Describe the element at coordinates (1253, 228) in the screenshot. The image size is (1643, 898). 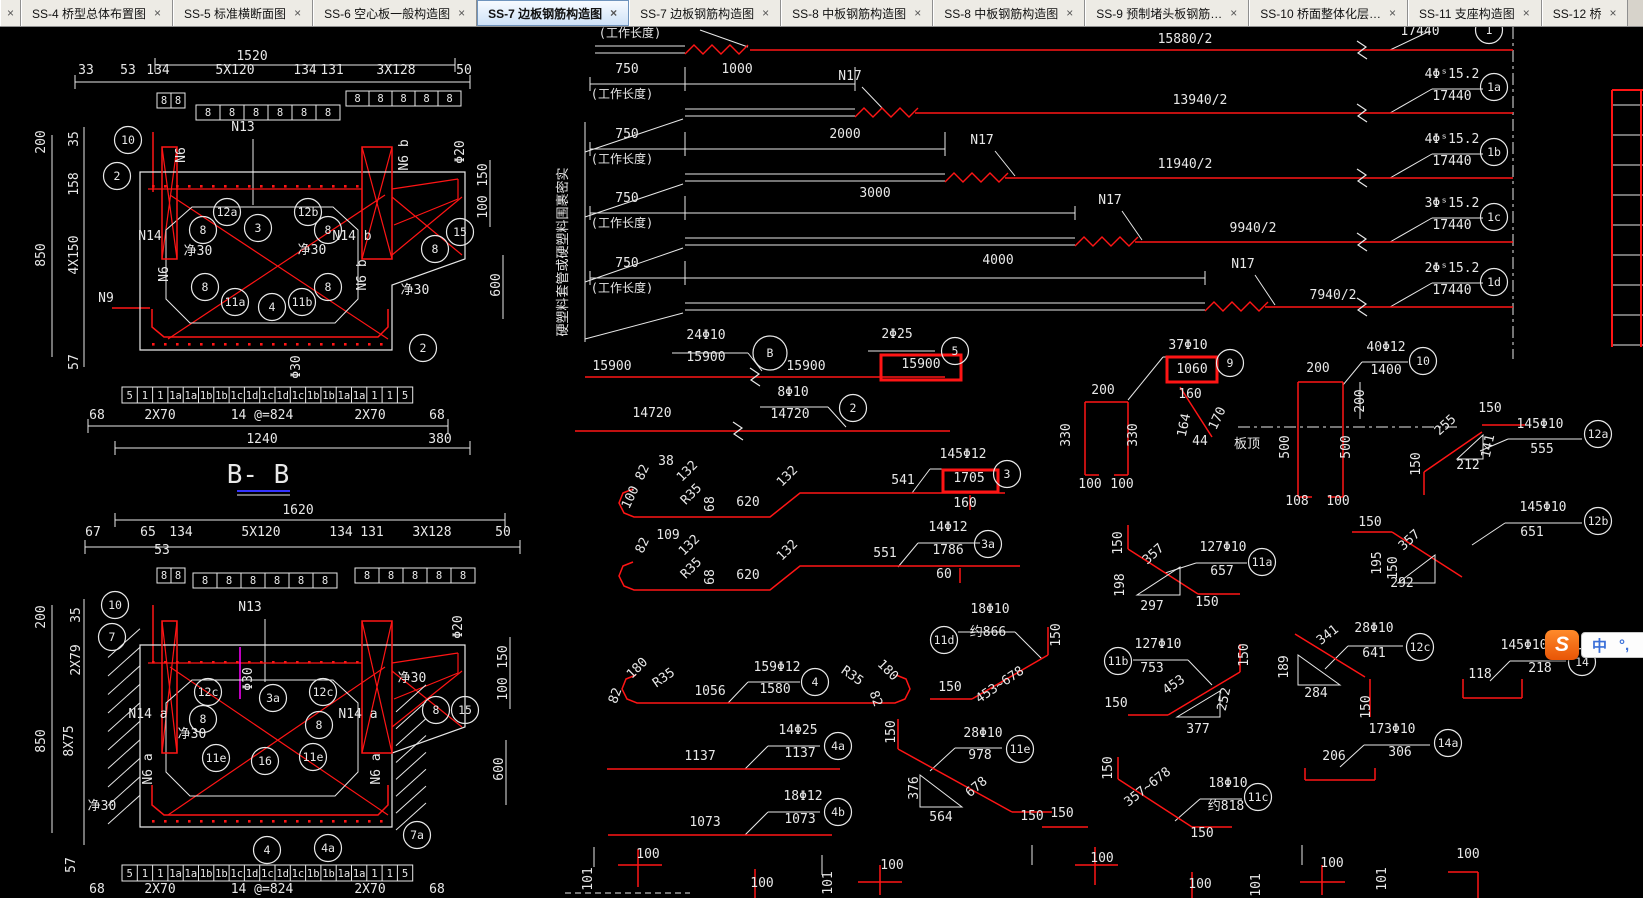
I see `dimension-text: 9940/2` at that location.